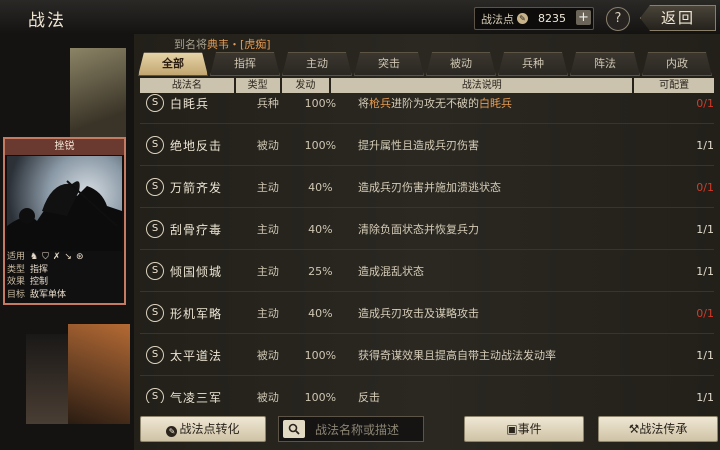 Image resolution: width=720 pixels, height=450 pixels. I want to click on stat-row-target: 目标 敌军单体, so click(45, 295).